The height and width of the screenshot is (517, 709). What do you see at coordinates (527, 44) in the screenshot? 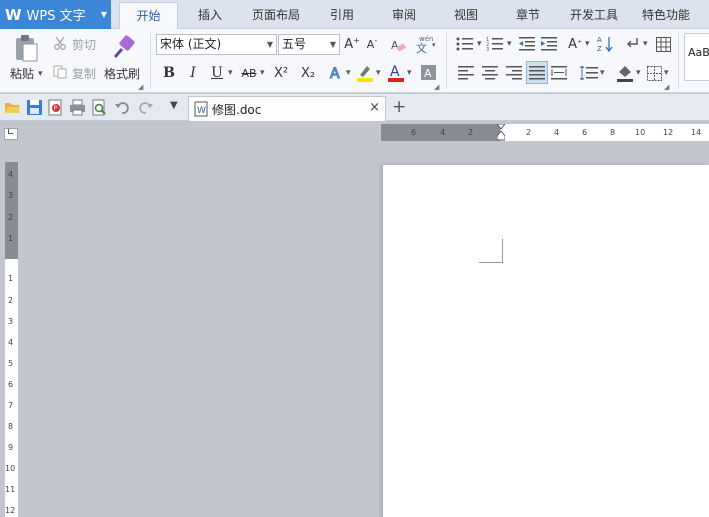
I see `decrease-indent-icon` at bounding box center [527, 44].